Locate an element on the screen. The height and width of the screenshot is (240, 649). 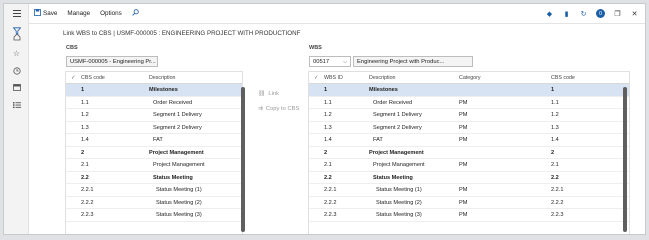
wbs-description-column-header: Description is located at coordinates (382, 78).